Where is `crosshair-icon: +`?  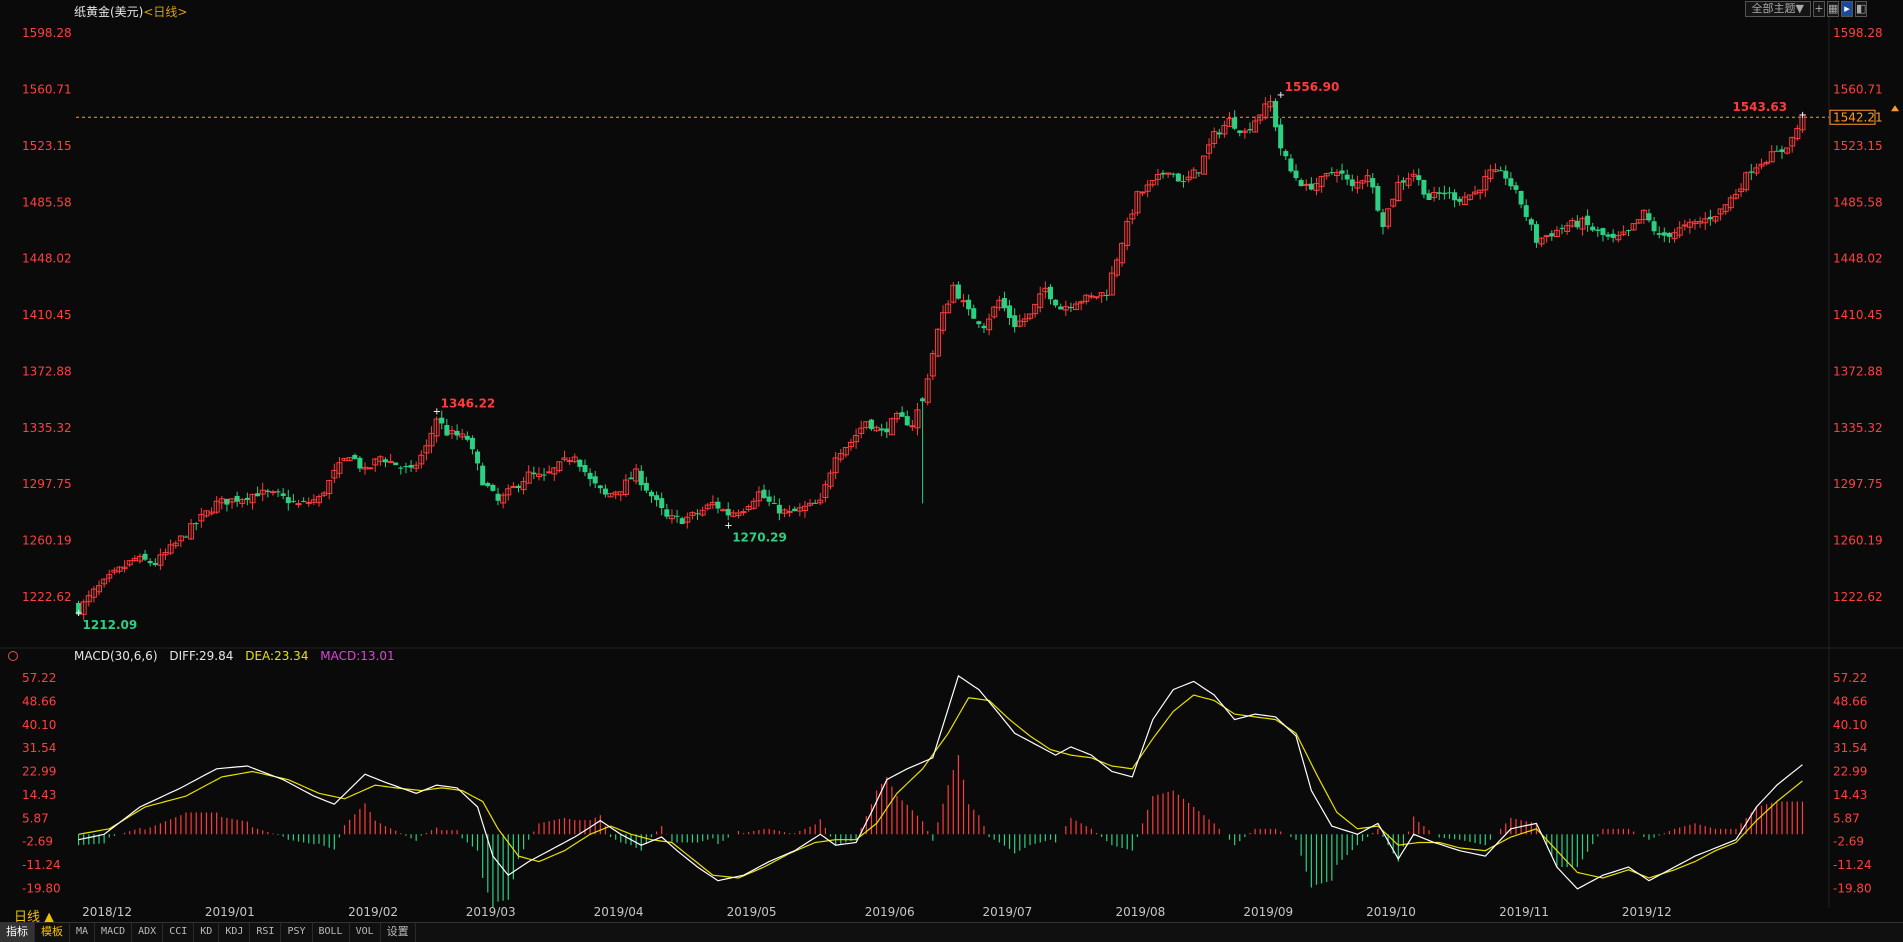 crosshair-icon: + is located at coordinates (1819, 9).